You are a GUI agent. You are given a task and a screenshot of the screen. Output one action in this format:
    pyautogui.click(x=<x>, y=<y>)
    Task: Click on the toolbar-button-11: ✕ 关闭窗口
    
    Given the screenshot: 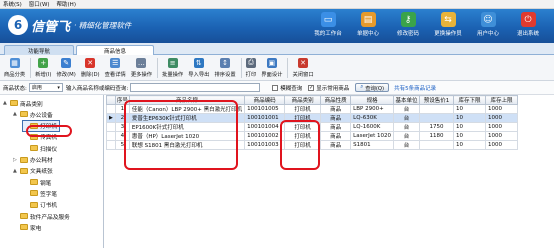 What is the action you would take?
    pyautogui.click(x=302, y=67)
    